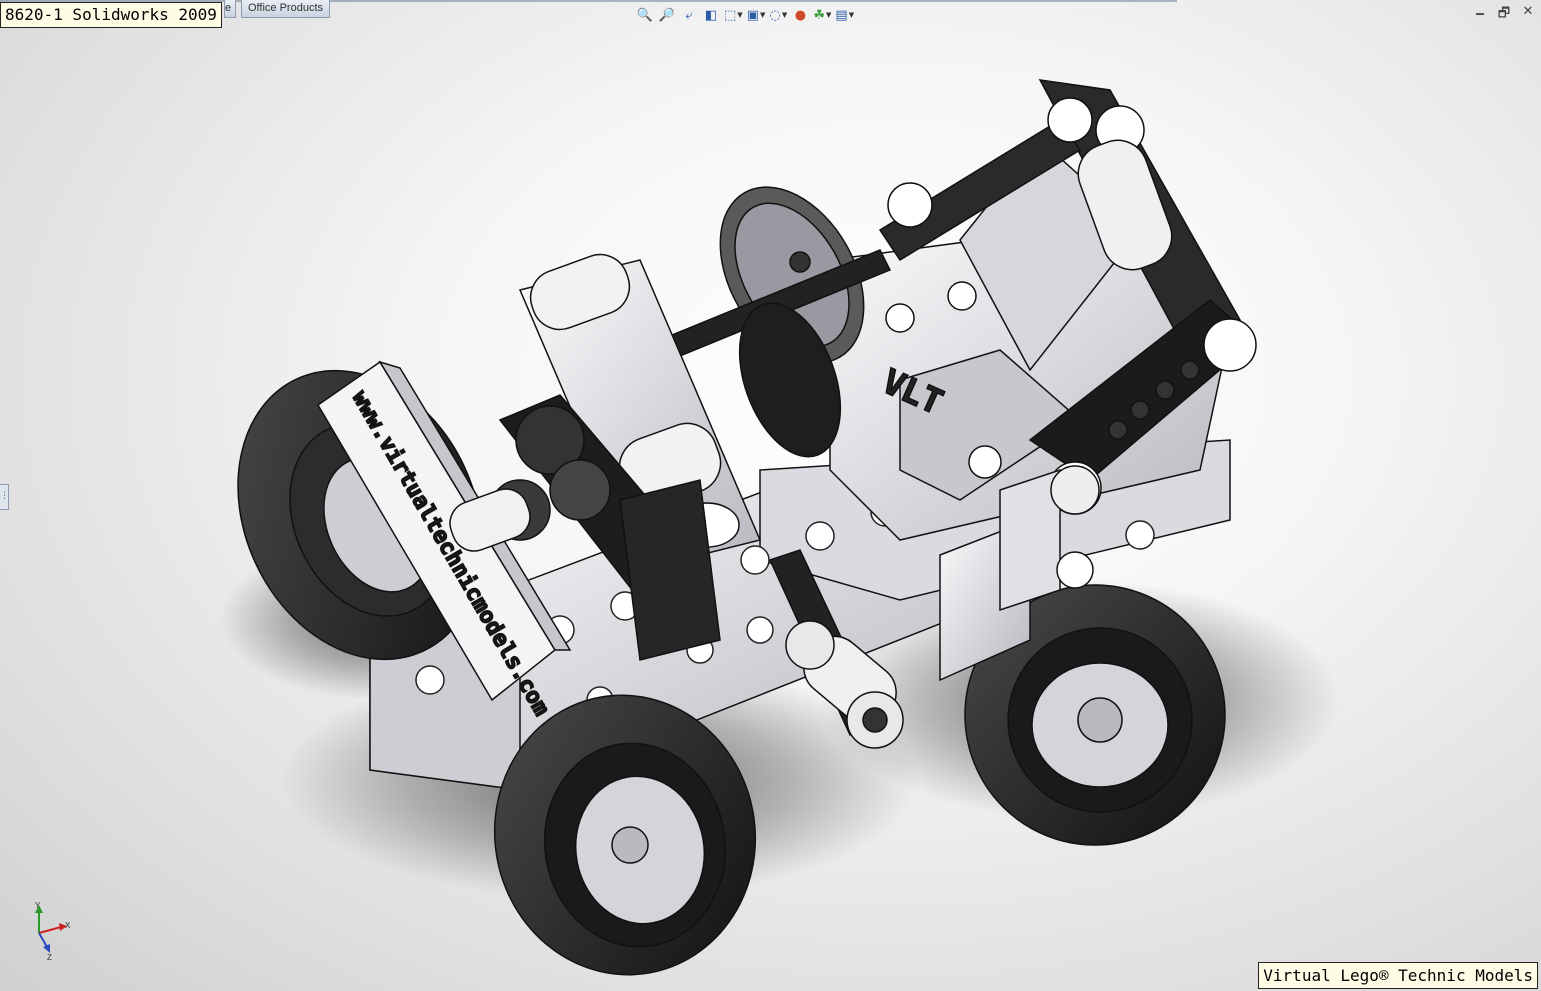 This screenshot has height=991, width=1541. I want to click on tab-office-products: Office Products, so click(285, 9).